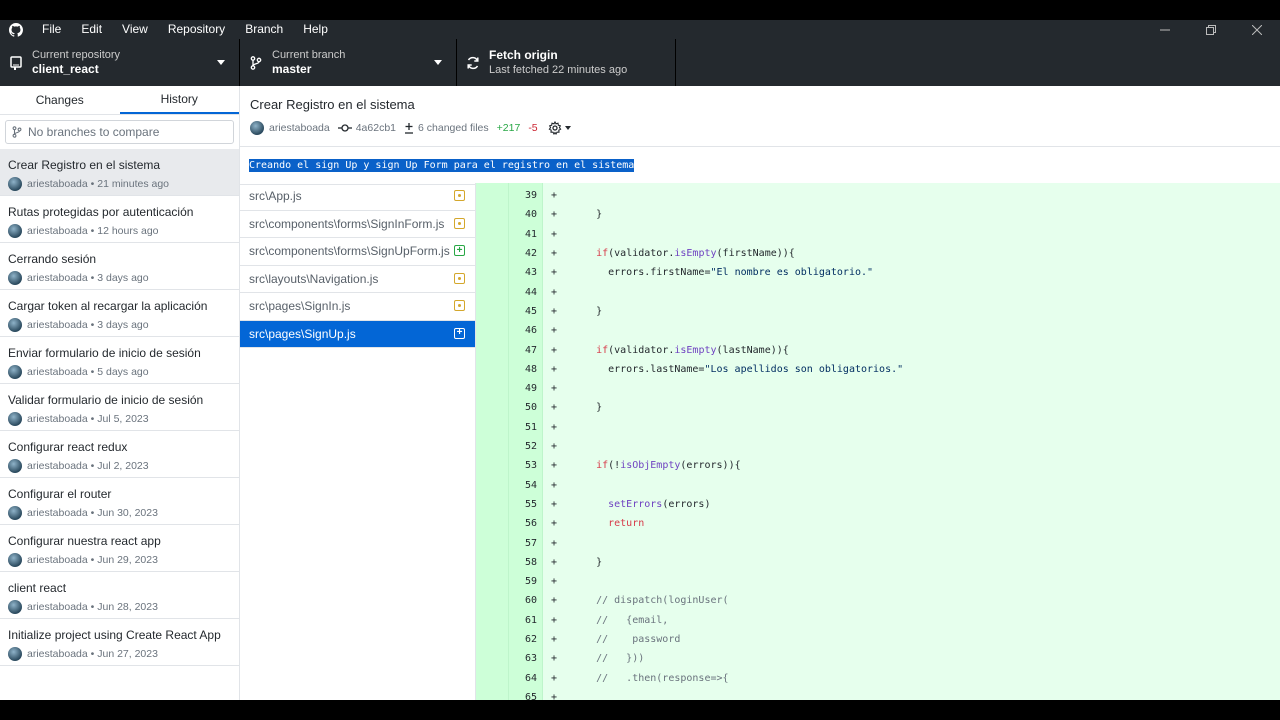 This screenshot has width=1280, height=720. I want to click on settings-gear-icon, so click(559, 128).